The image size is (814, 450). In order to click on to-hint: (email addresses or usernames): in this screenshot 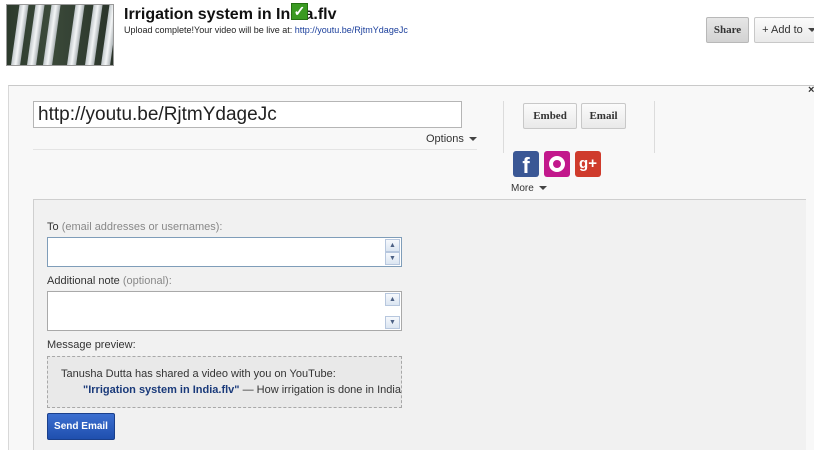, I will do `click(142, 227)`.